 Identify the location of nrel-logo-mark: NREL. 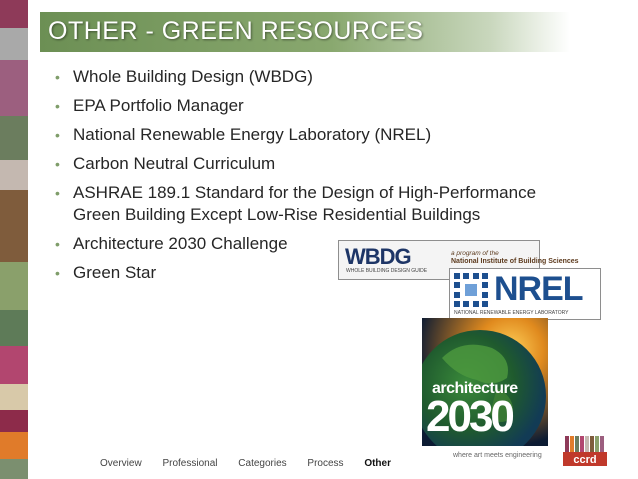
(539, 289).